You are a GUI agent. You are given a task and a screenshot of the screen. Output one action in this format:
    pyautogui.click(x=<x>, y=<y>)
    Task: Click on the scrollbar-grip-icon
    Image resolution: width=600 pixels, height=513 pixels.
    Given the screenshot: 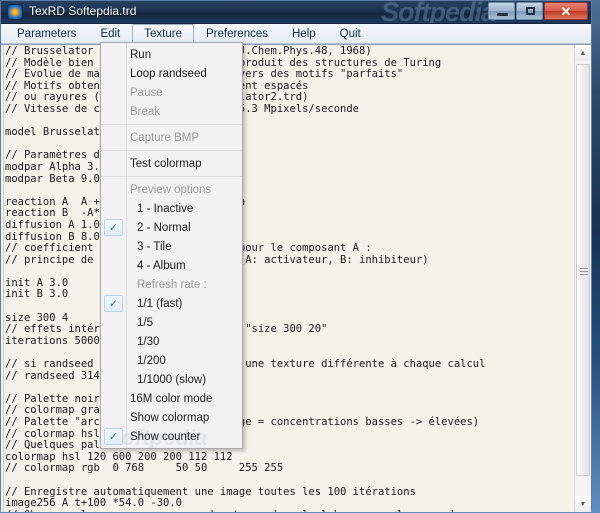 What is the action you would take?
    pyautogui.click(x=584, y=270)
    